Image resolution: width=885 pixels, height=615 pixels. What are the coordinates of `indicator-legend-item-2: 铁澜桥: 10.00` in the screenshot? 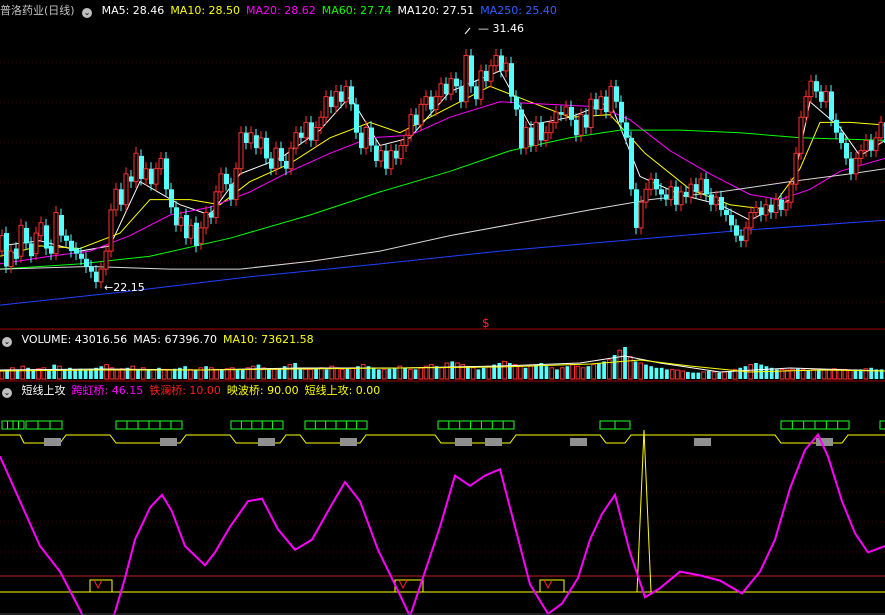 It's located at (185, 390).